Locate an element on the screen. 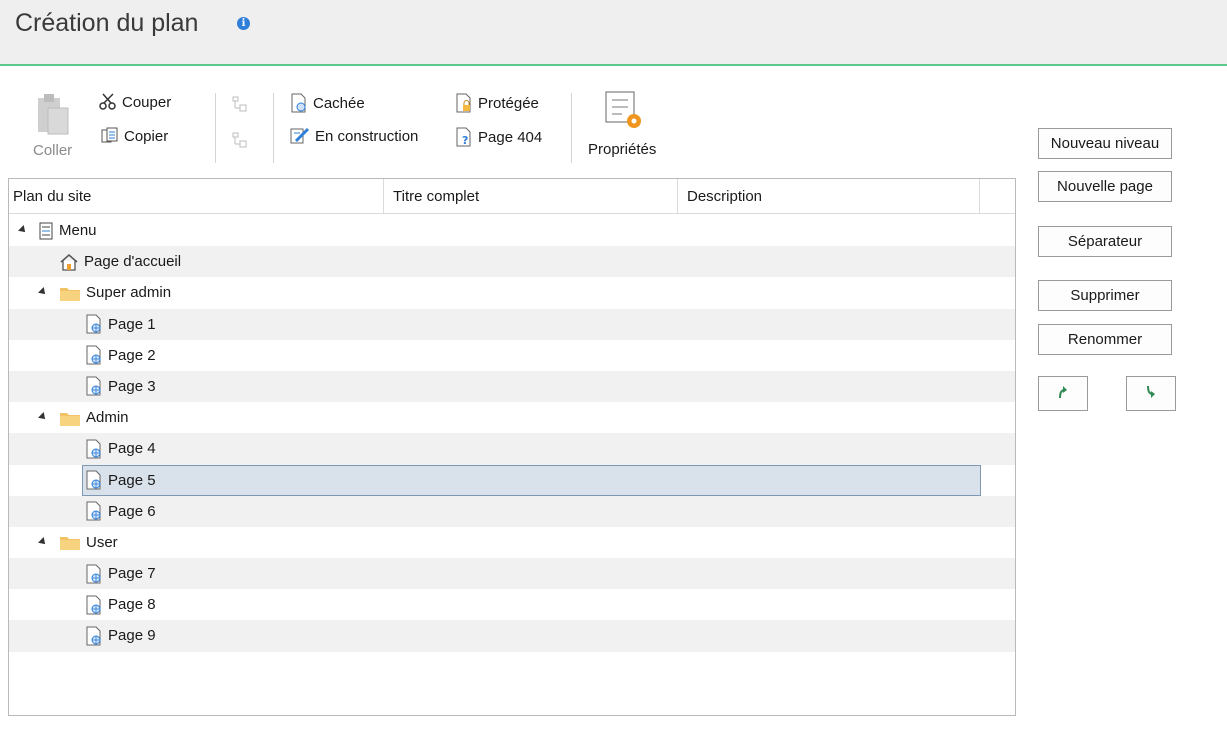 The image size is (1227, 735). cut-label: Couper is located at coordinates (147, 102).